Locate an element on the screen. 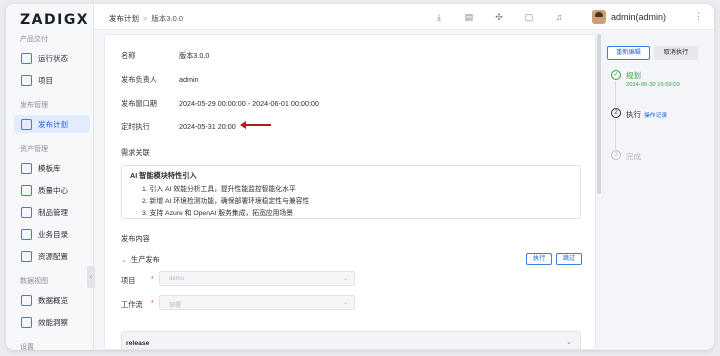  requirement-item: 3. 支持 Azure 和 OpenAI 服务集成，拓宽应用场景 is located at coordinates (218, 213).